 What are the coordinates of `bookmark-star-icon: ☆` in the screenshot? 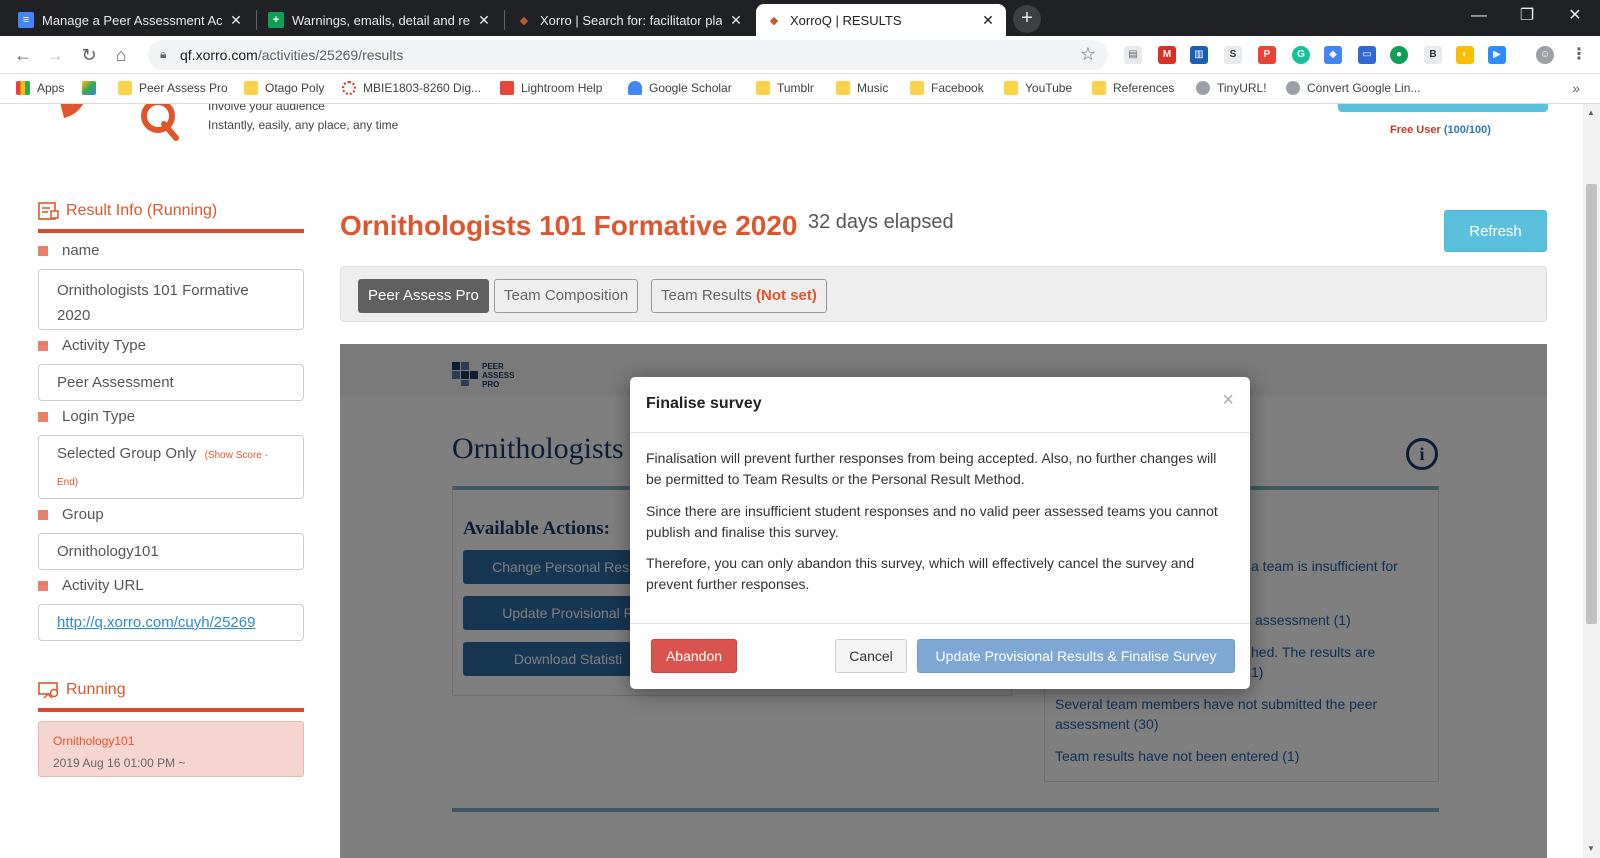 It's located at (1088, 54).